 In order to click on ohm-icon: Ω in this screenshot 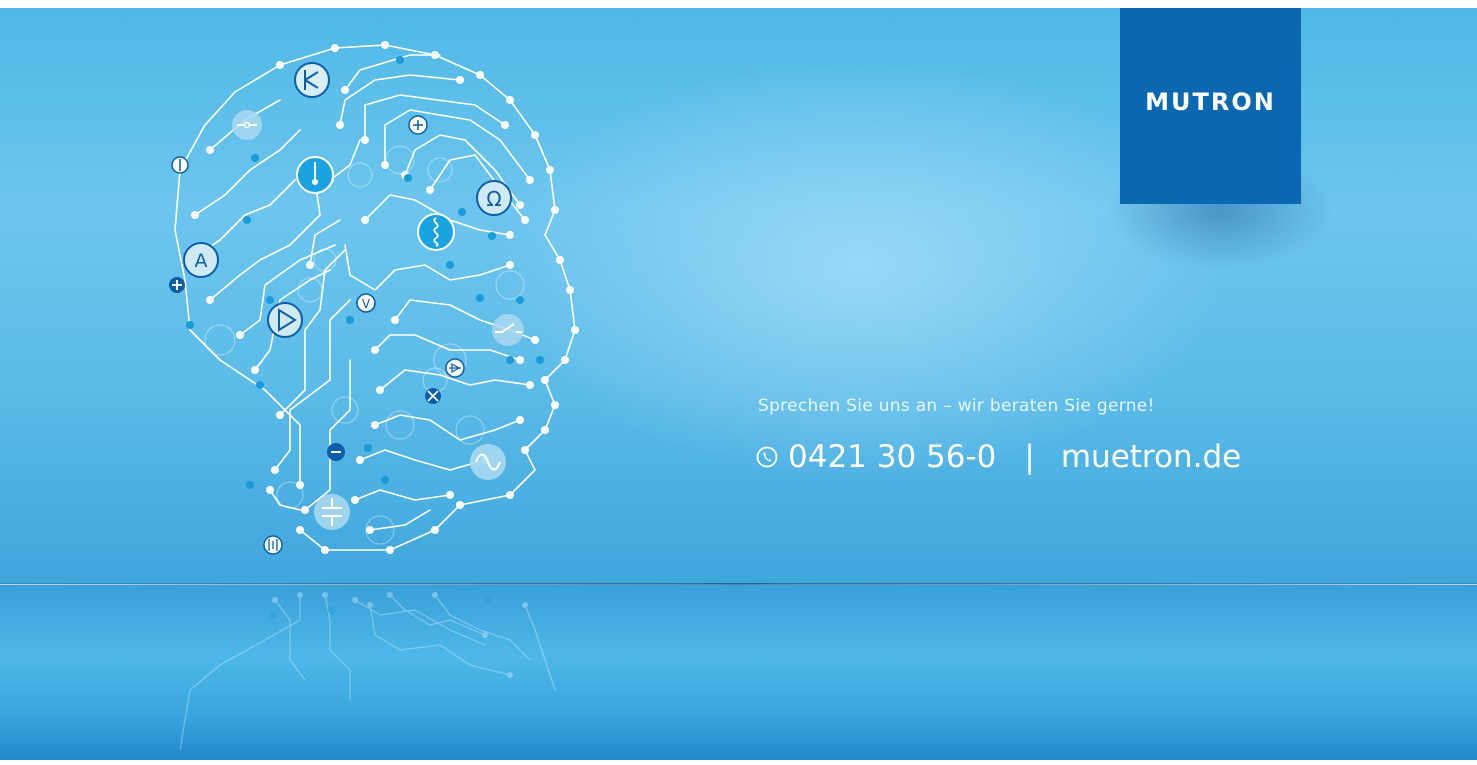, I will do `click(494, 198)`.